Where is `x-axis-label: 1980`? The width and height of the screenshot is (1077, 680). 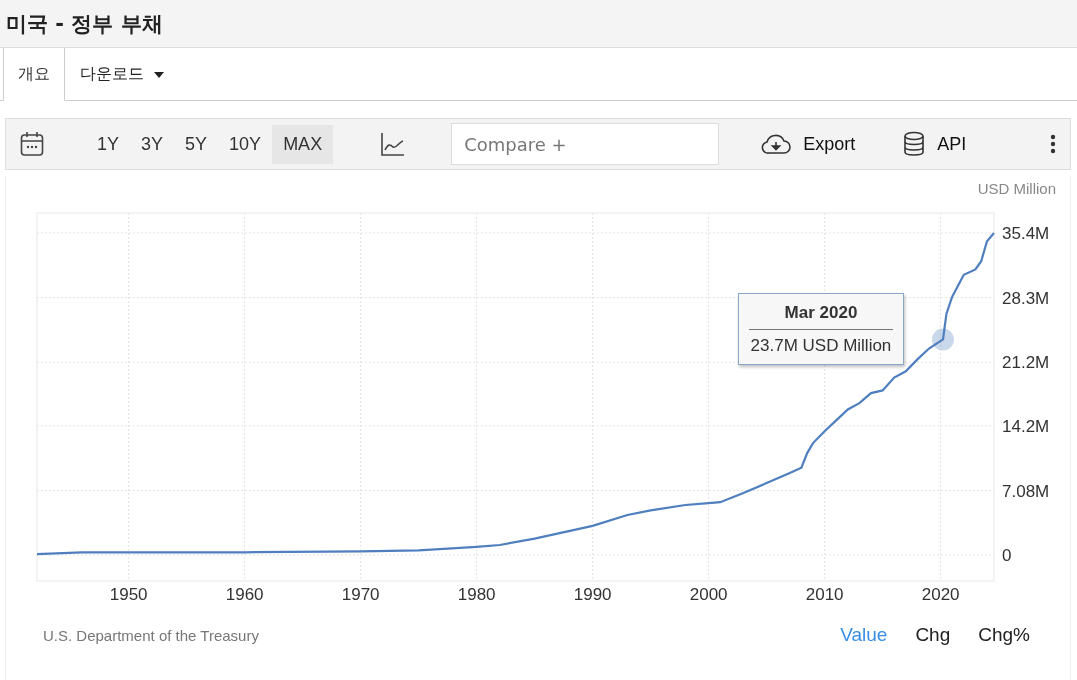
x-axis-label: 1980 is located at coordinates (476, 594).